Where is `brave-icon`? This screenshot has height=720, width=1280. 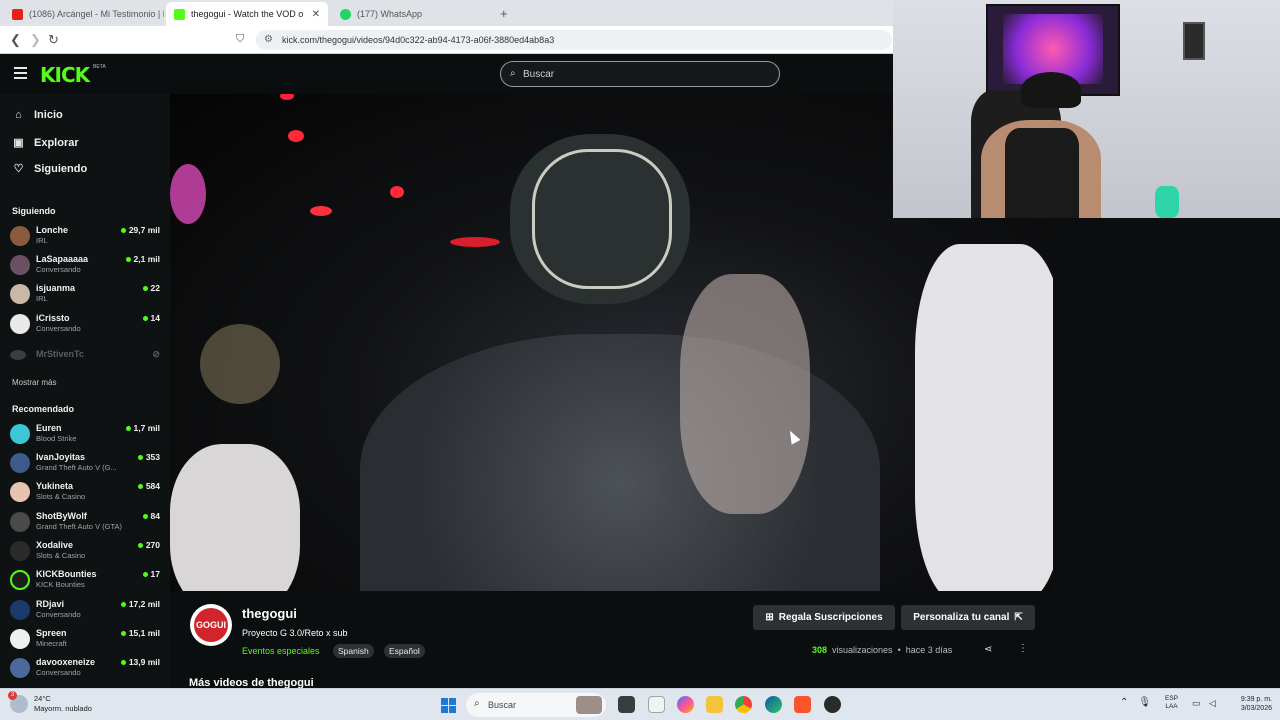
brave-icon is located at coordinates (802, 704).